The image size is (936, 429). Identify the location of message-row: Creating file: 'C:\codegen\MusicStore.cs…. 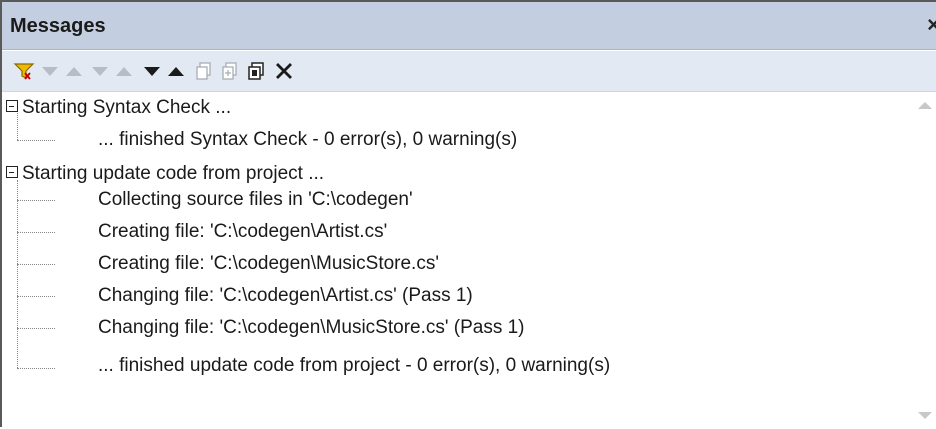
(268, 264).